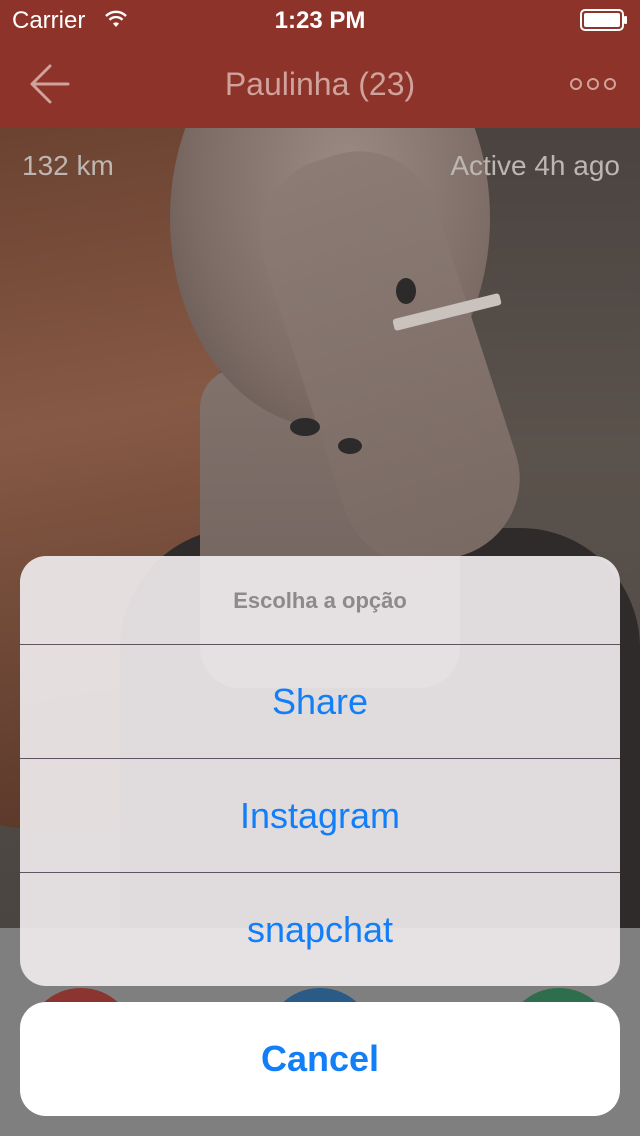 Image resolution: width=640 pixels, height=1136 pixels. What do you see at coordinates (320, 701) in the screenshot?
I see `share-option: Share` at bounding box center [320, 701].